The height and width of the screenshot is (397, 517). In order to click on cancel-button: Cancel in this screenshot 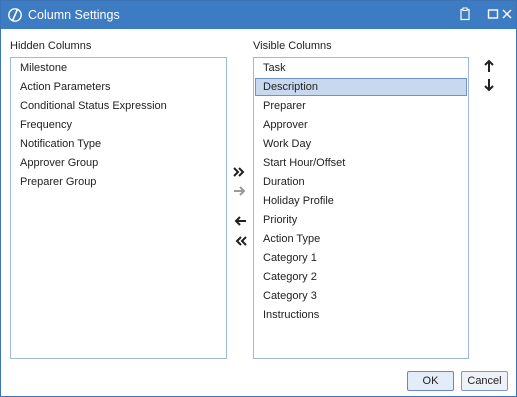, I will do `click(484, 381)`.